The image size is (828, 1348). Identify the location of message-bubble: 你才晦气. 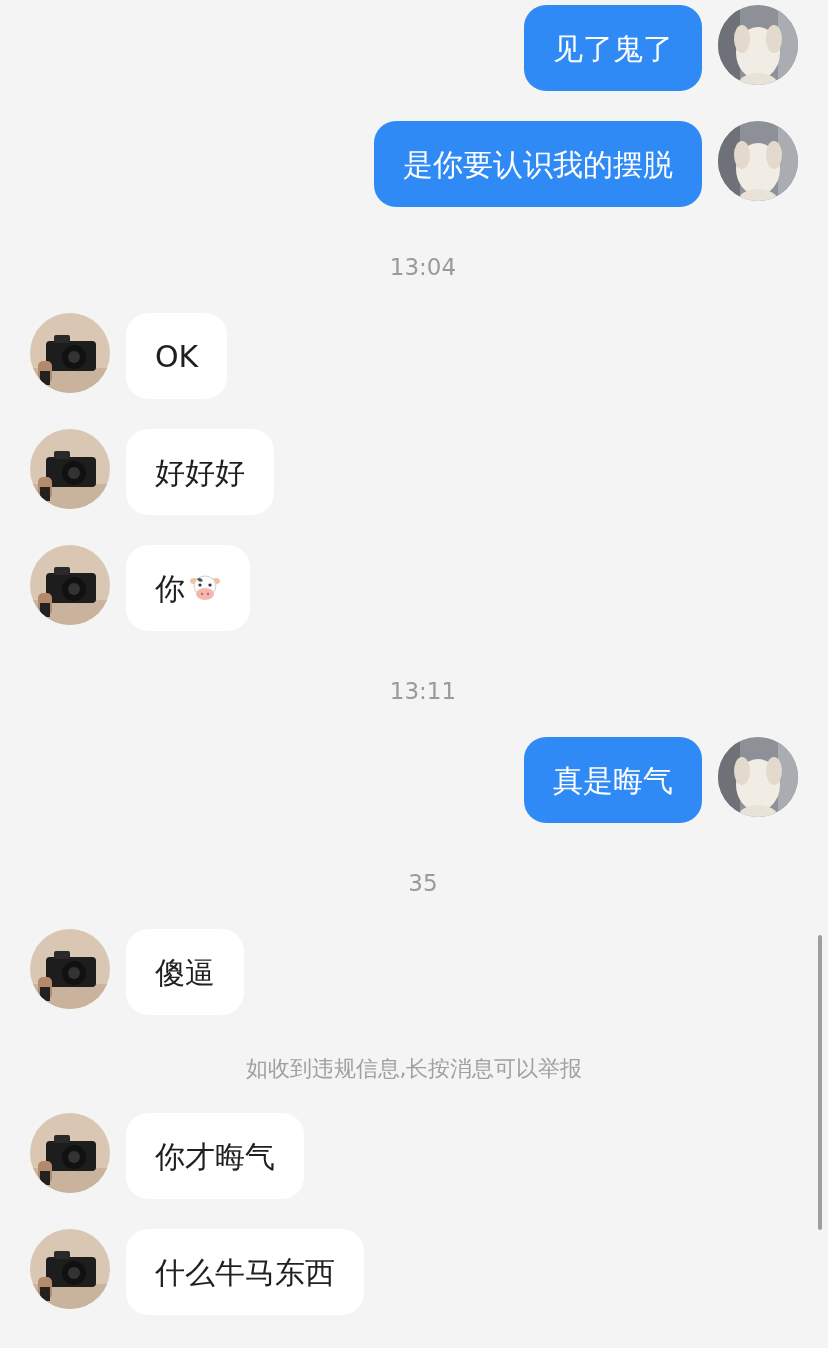
(215, 1156).